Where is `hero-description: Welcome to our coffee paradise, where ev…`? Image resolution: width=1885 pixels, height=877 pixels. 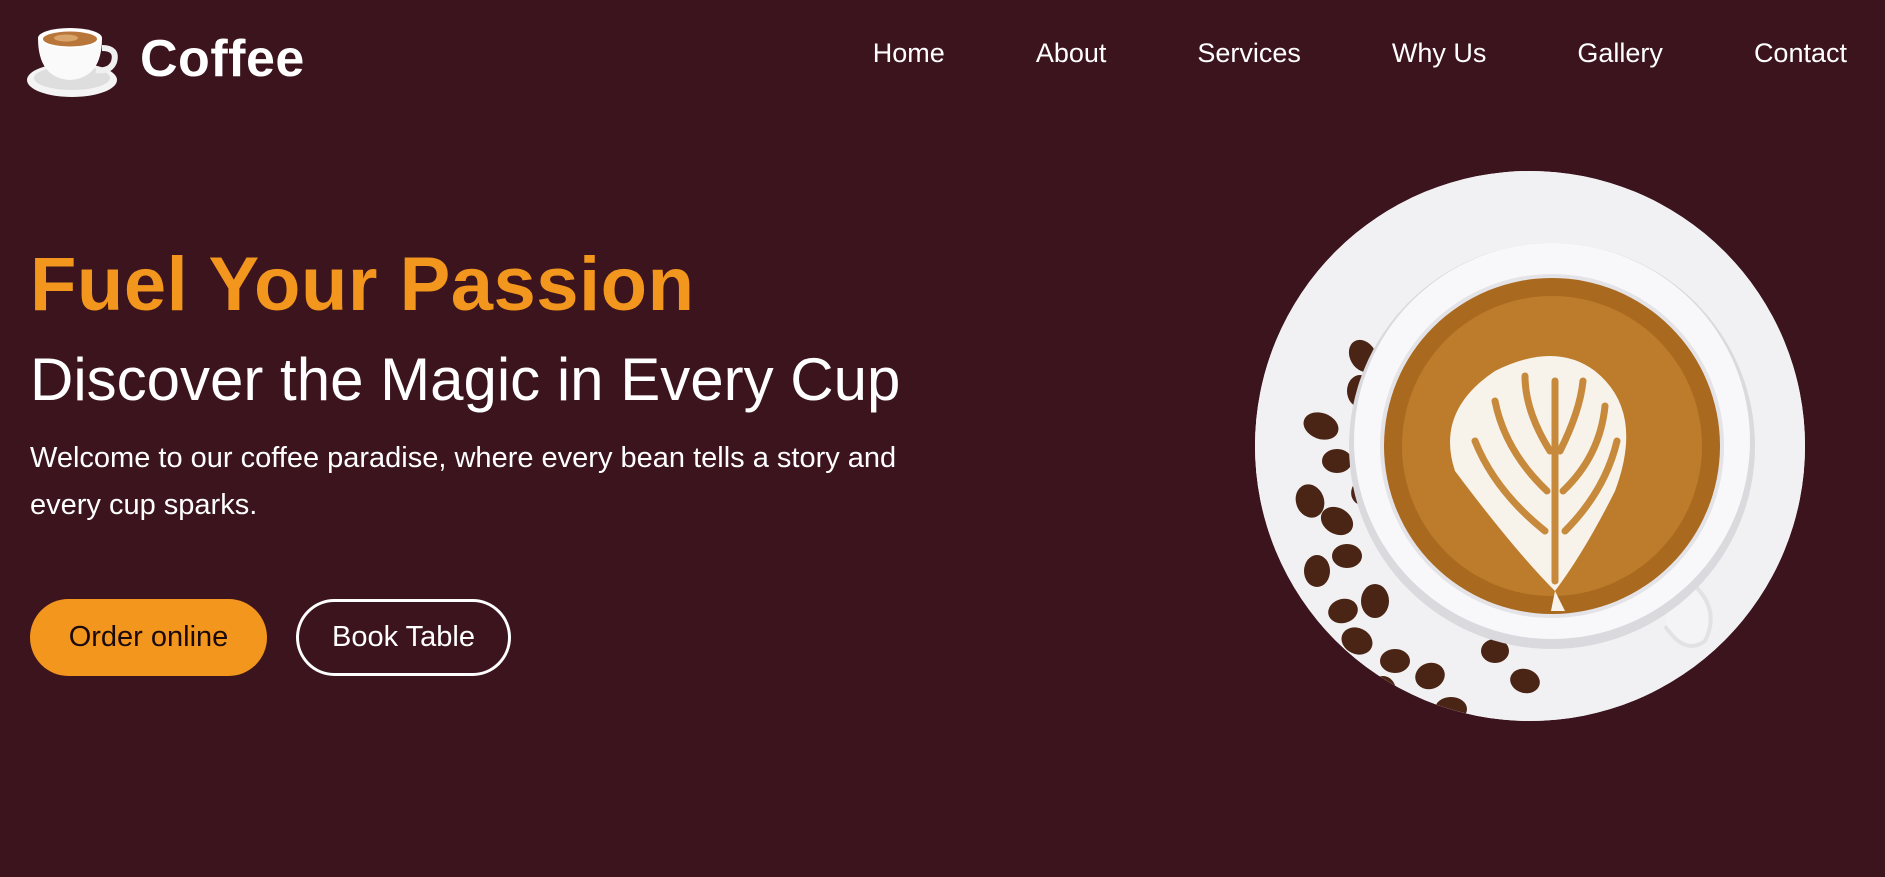
hero-description: Welcome to our coffee paradise, where ev… is located at coordinates (463, 481).